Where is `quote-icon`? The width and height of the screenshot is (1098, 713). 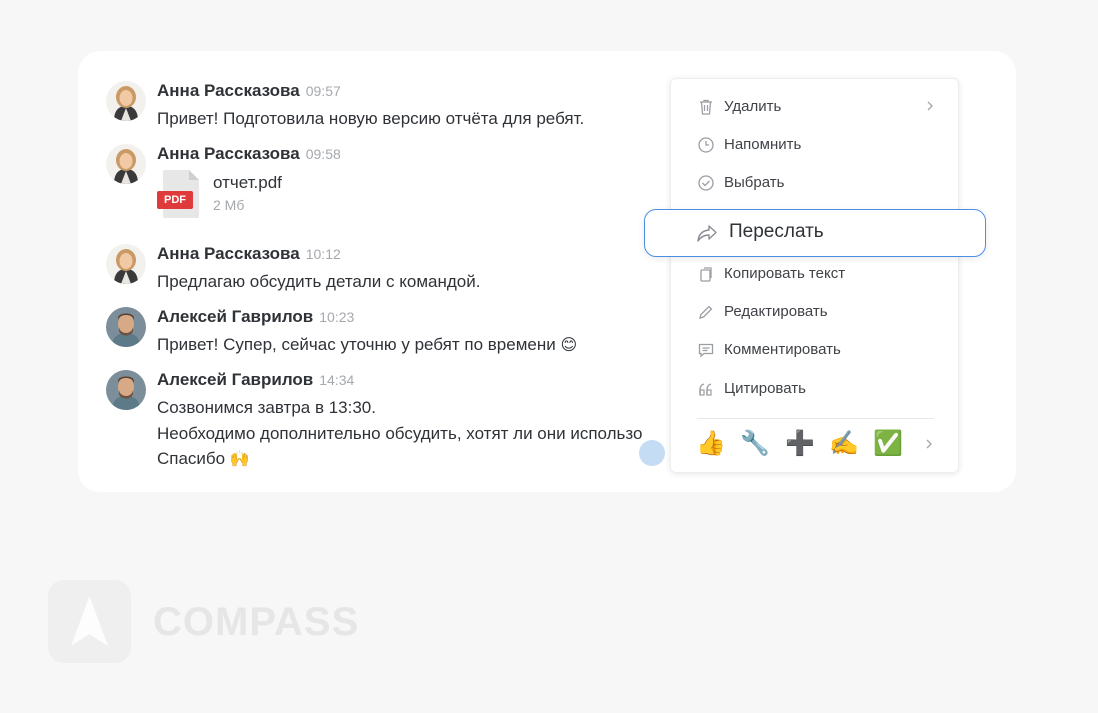 quote-icon is located at coordinates (705, 389).